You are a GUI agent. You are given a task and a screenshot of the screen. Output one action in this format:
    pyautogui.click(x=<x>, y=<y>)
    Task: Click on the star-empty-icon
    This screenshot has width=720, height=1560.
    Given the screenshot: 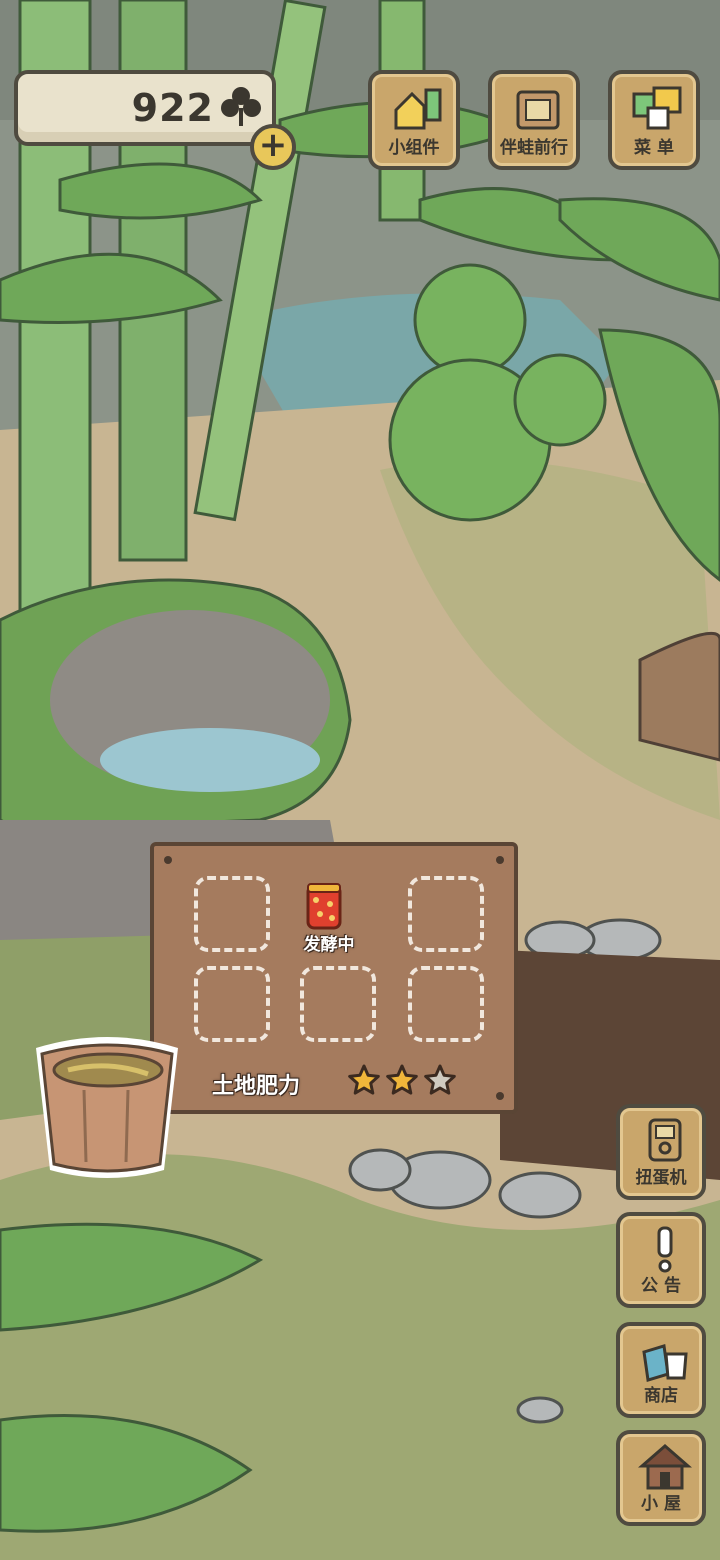 What is the action you would take?
    pyautogui.click(x=440, y=1079)
    